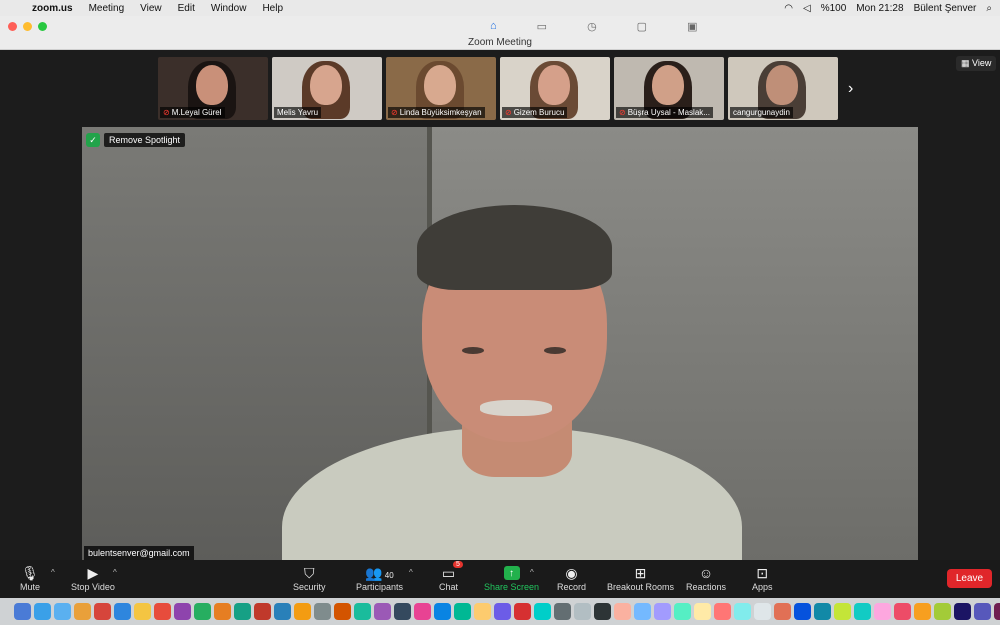 Image resolution: width=1000 pixels, height=625 pixels. Describe the element at coordinates (448, 578) in the screenshot. I see `chat-button: ▭ Chat` at that location.